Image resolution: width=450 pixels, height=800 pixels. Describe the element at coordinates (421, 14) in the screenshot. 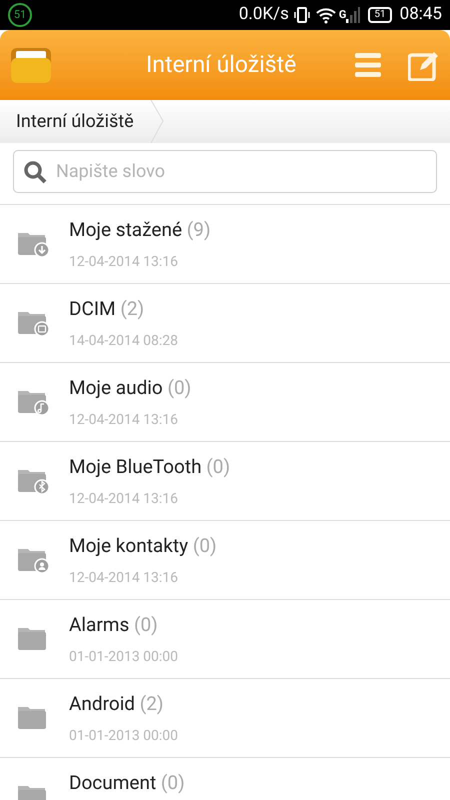

I see `clock: 08:45` at that location.